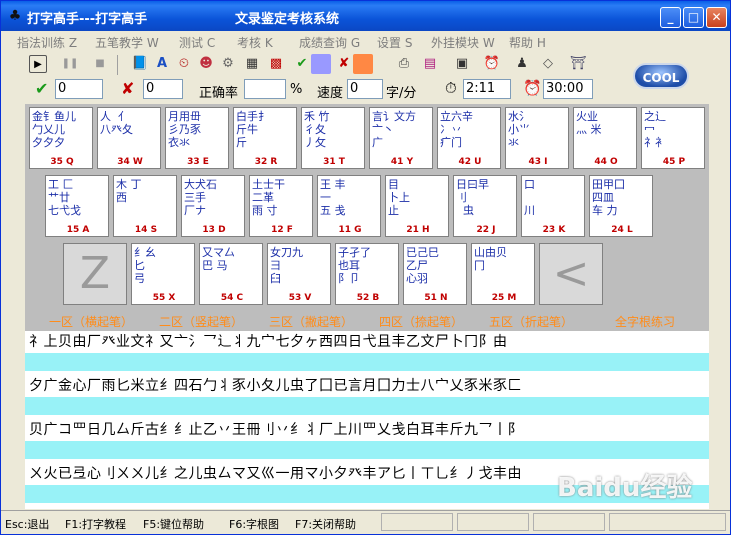  I want to click on menu-plugins: 外挂模块 W, so click(463, 42).